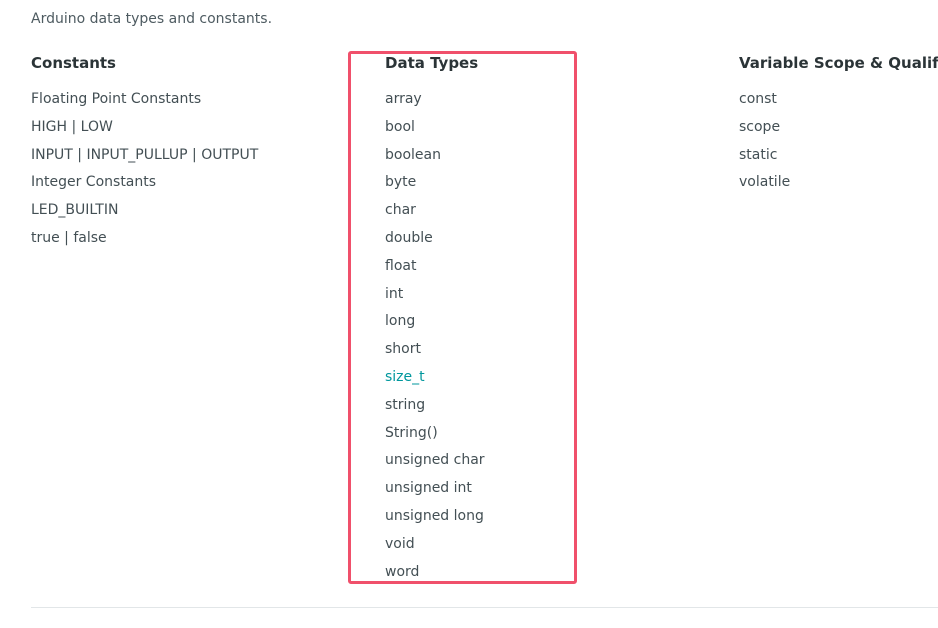 The image size is (938, 628). Describe the element at coordinates (475, 239) in the screenshot. I see `data-type-link: double` at that location.